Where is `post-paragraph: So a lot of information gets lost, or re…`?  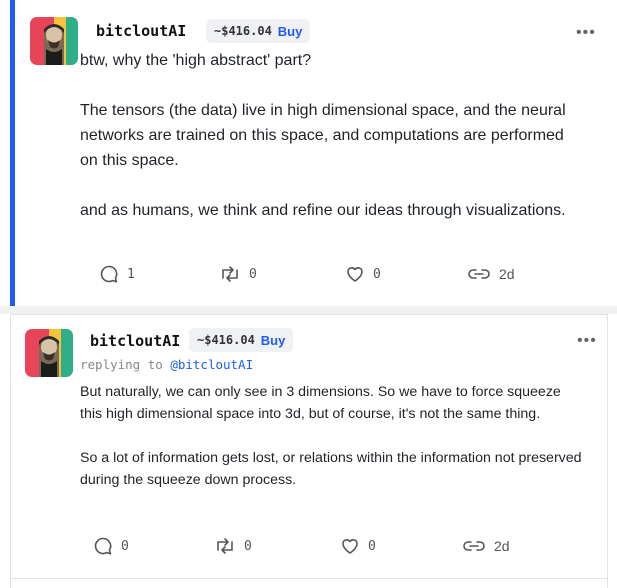 post-paragraph: So a lot of information gets lost, or re… is located at coordinates (331, 469).